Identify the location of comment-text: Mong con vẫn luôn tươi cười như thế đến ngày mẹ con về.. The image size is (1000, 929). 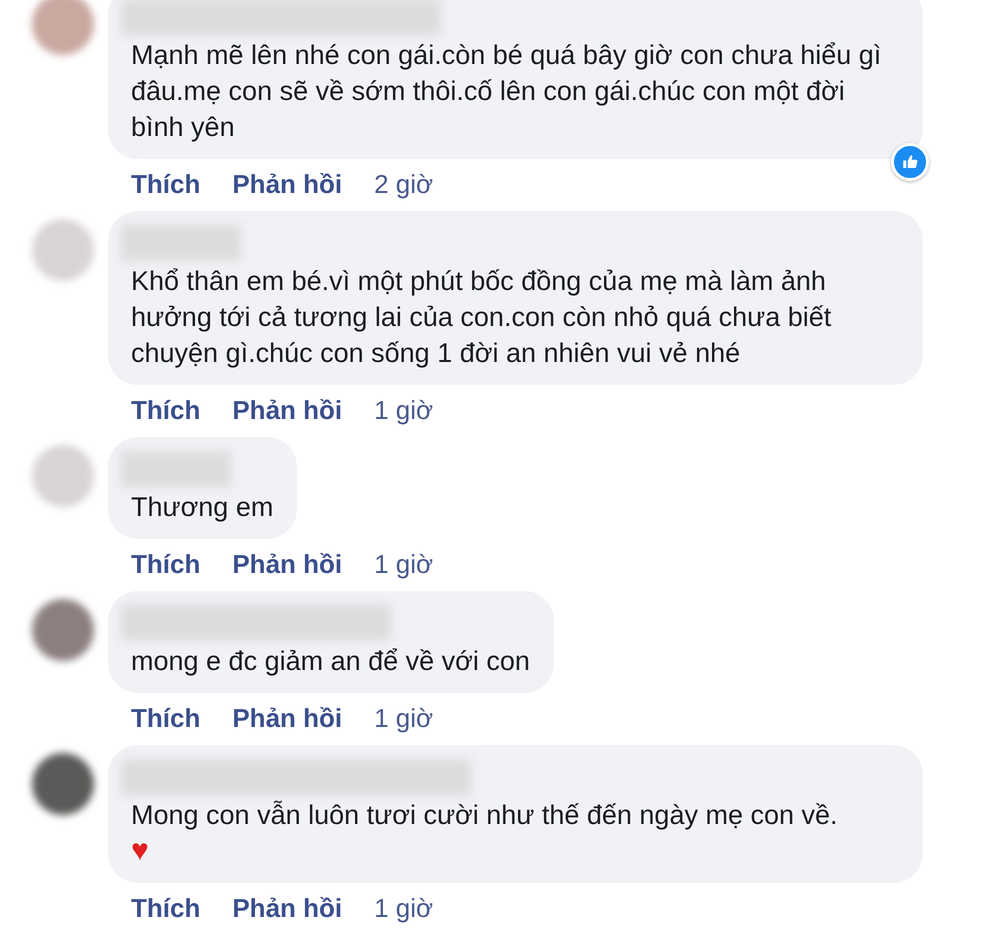
(485, 815).